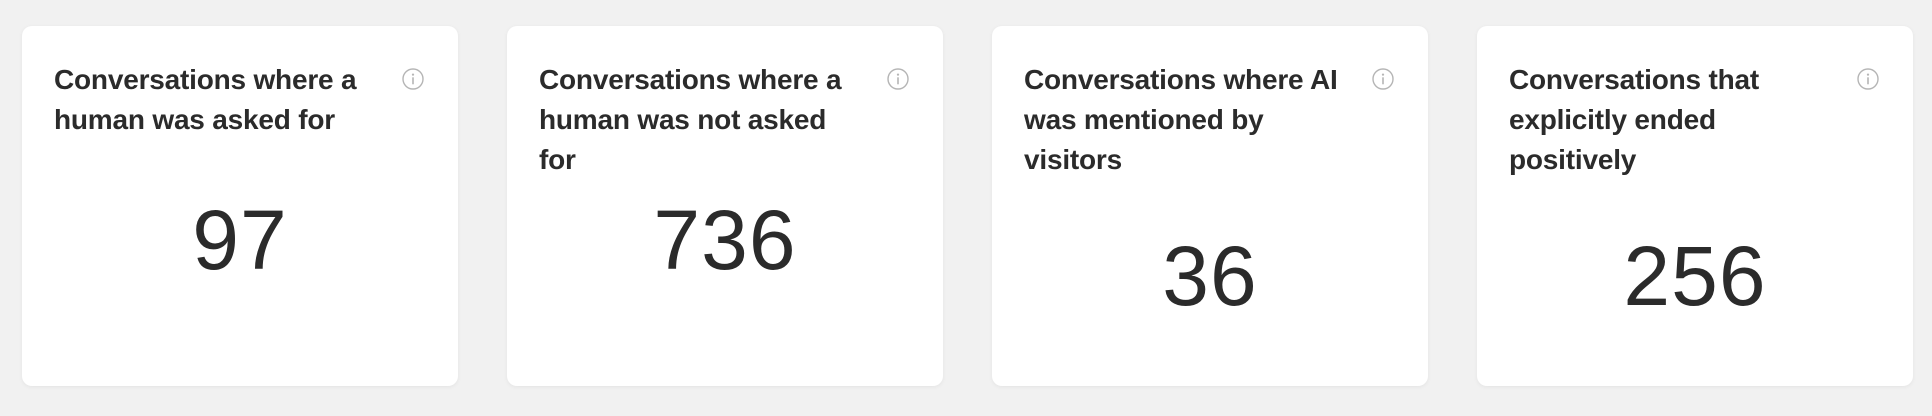 The width and height of the screenshot is (1932, 416). I want to click on metric-card-value: 736, so click(725, 240).